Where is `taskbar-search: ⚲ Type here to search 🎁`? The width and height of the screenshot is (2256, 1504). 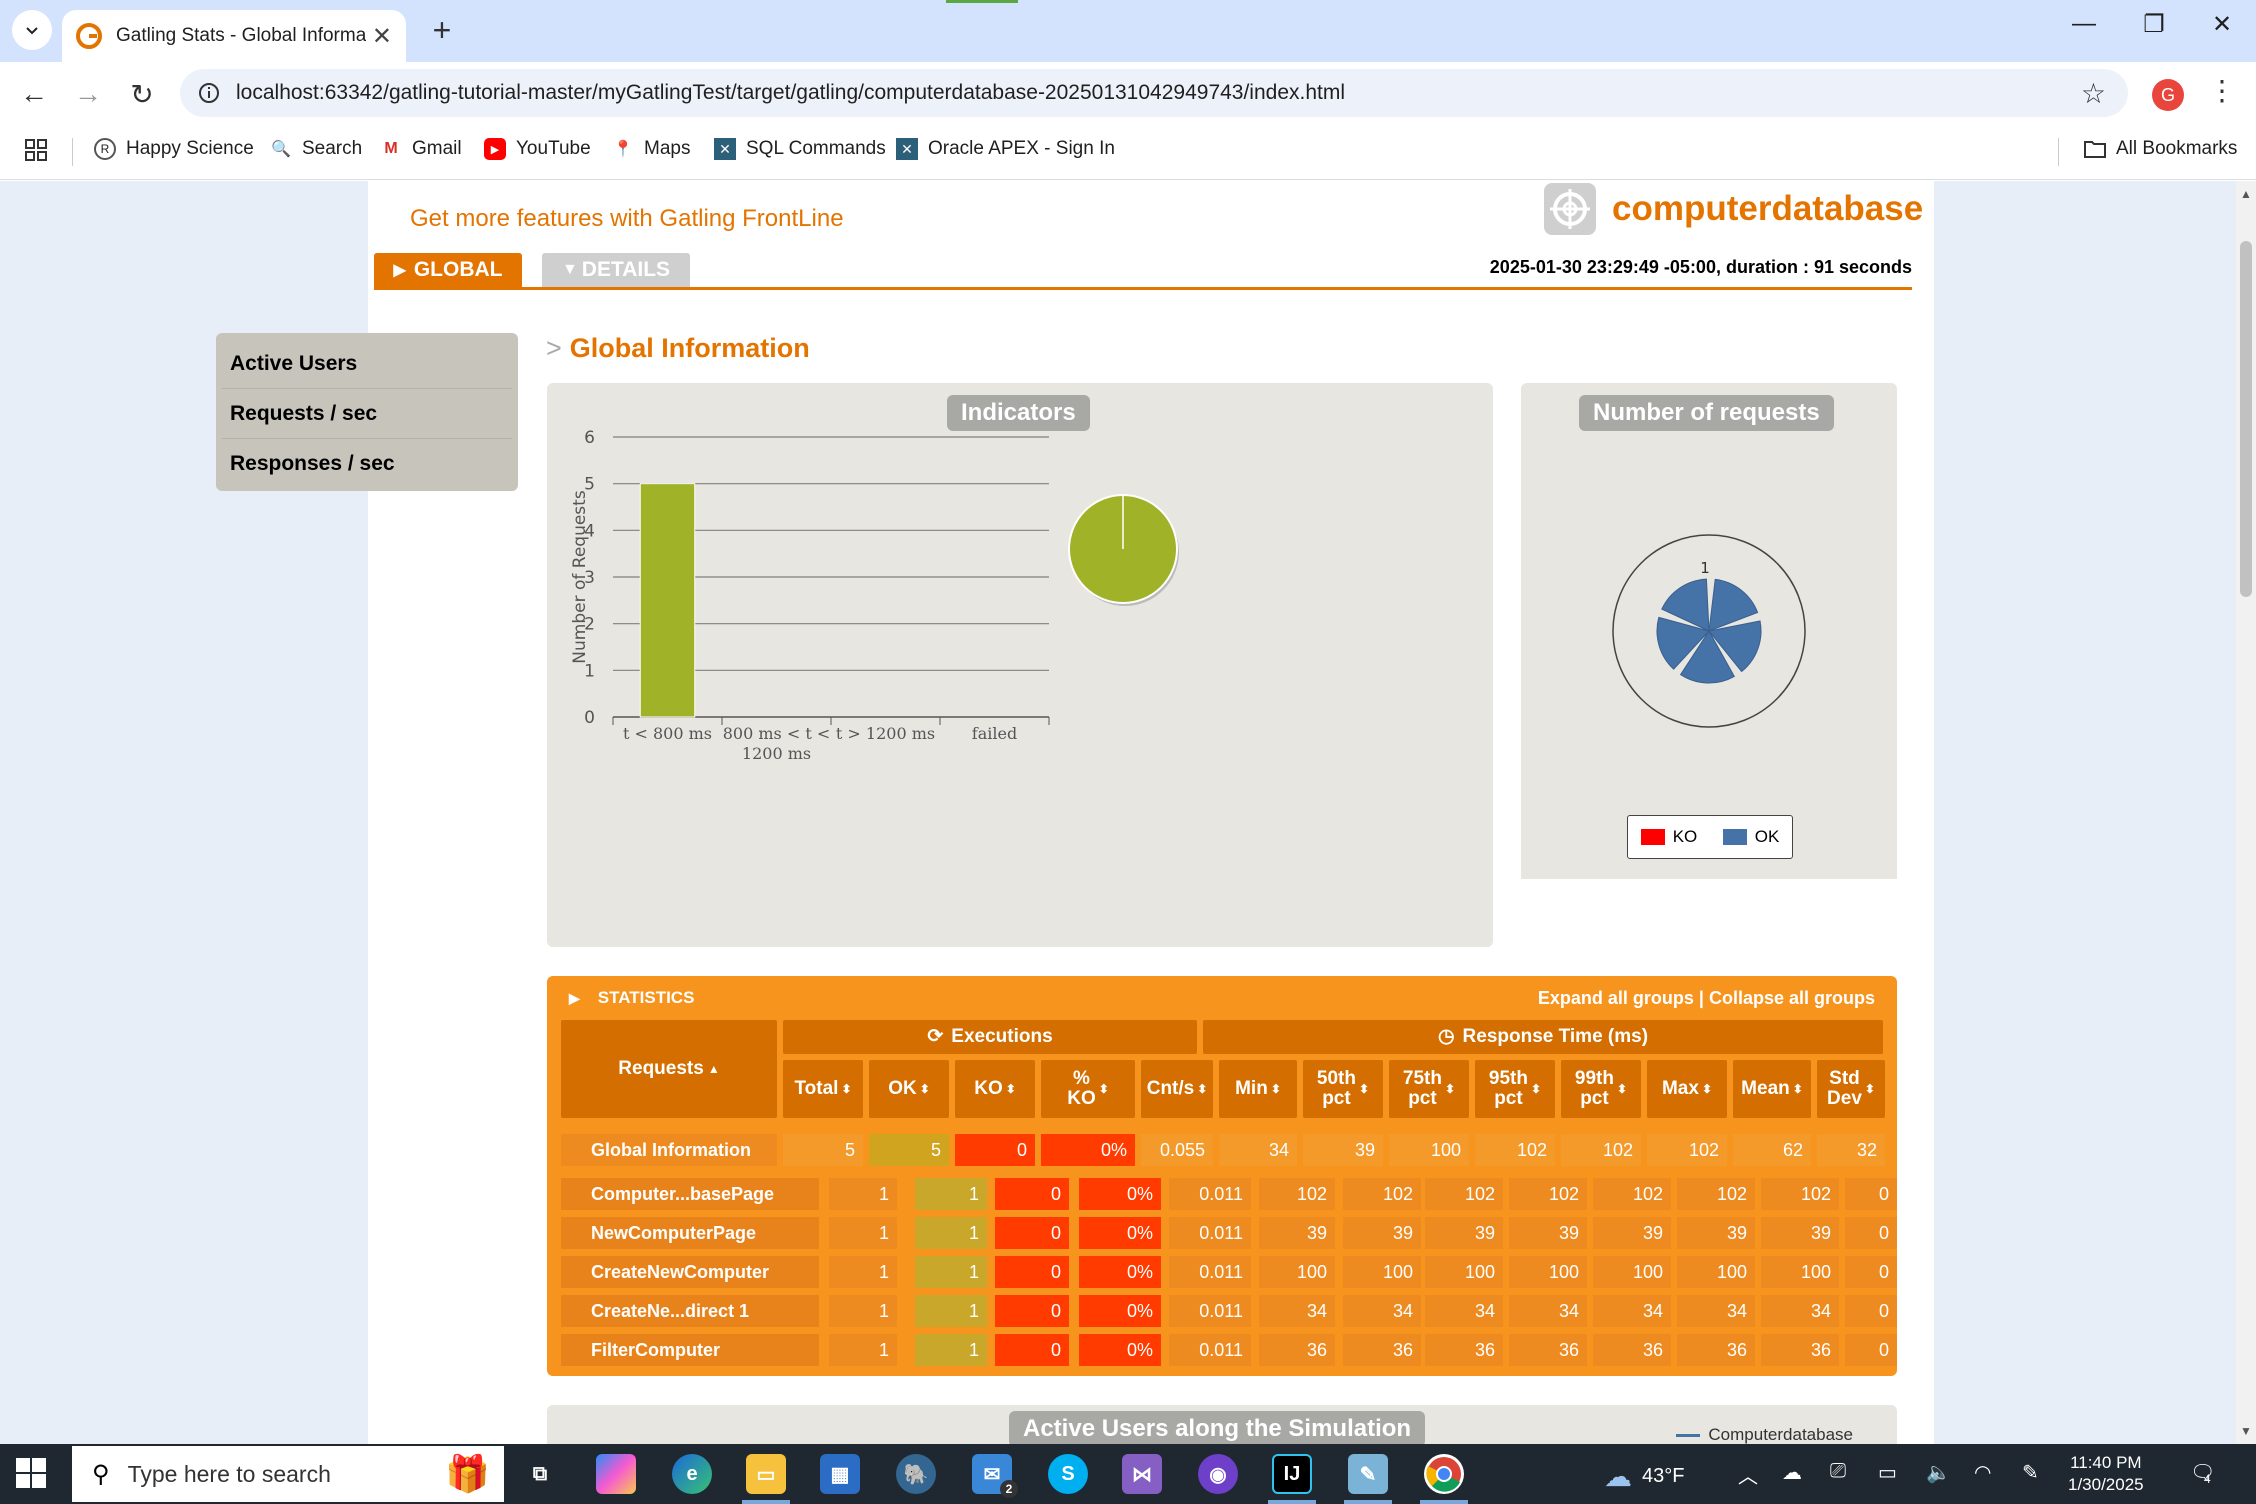 taskbar-search: ⚲ Type here to search 🎁 is located at coordinates (288, 1474).